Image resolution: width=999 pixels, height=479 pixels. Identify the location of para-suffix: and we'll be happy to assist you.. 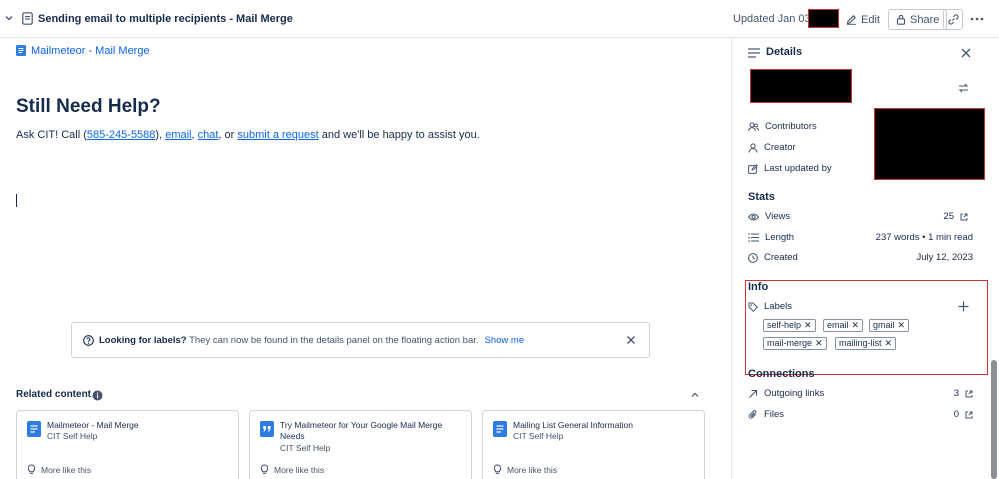
(399, 135).